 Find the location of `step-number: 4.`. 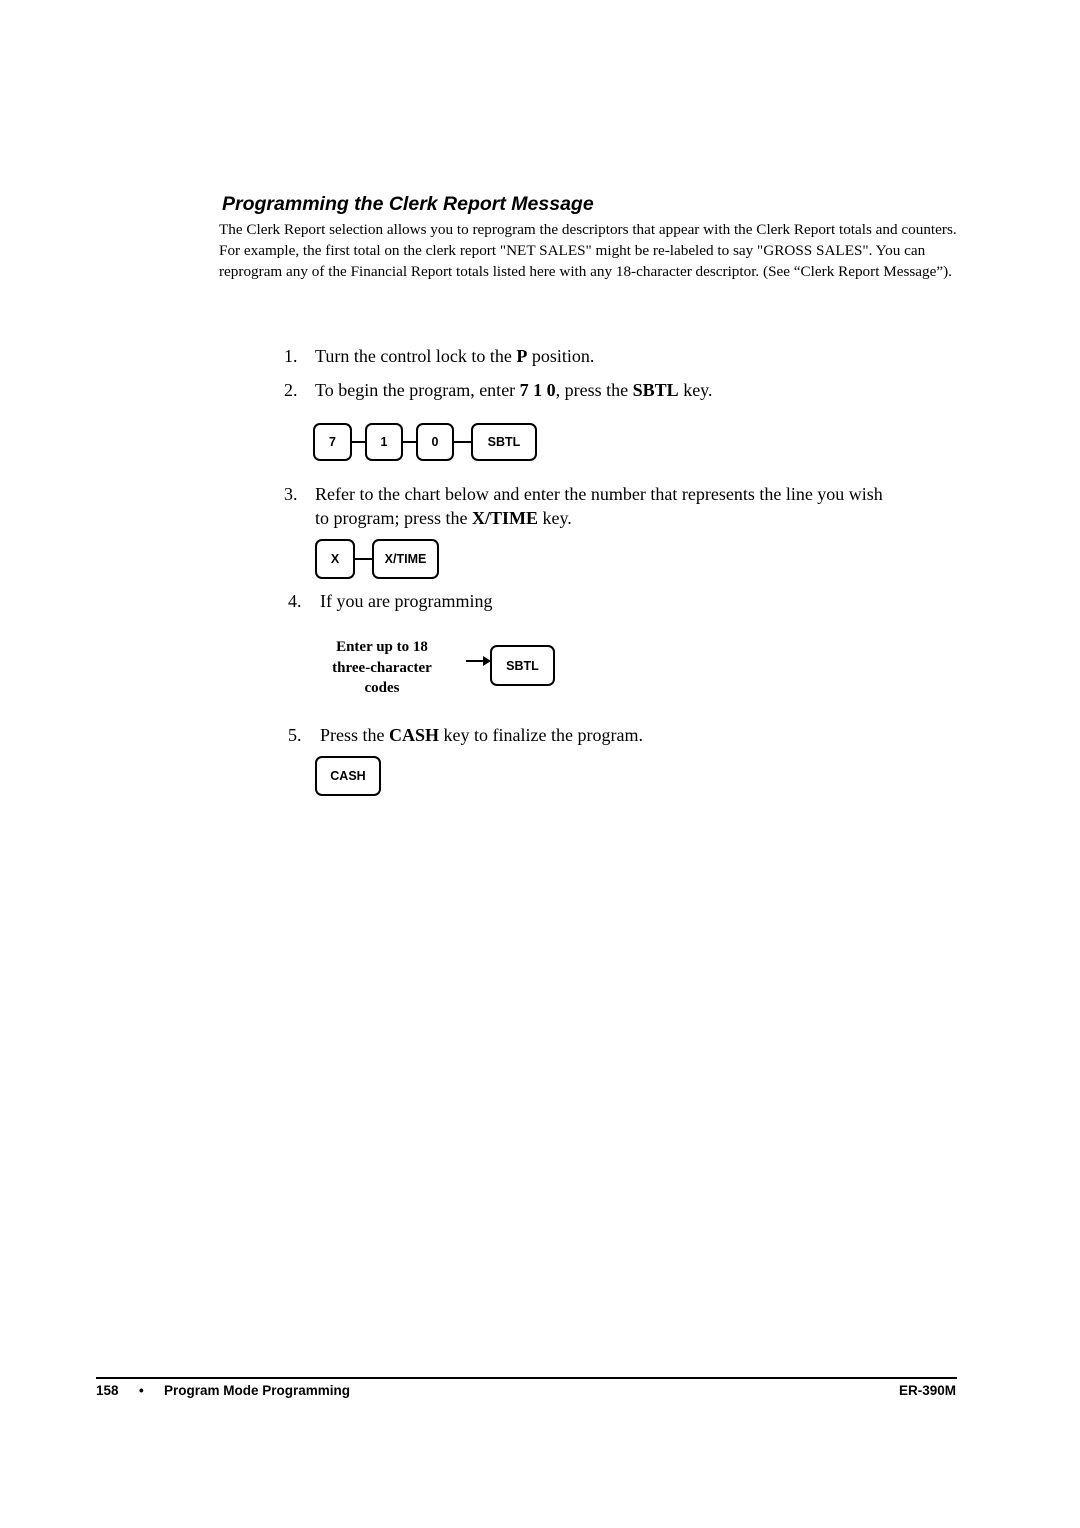

step-number: 4. is located at coordinates (295, 601).